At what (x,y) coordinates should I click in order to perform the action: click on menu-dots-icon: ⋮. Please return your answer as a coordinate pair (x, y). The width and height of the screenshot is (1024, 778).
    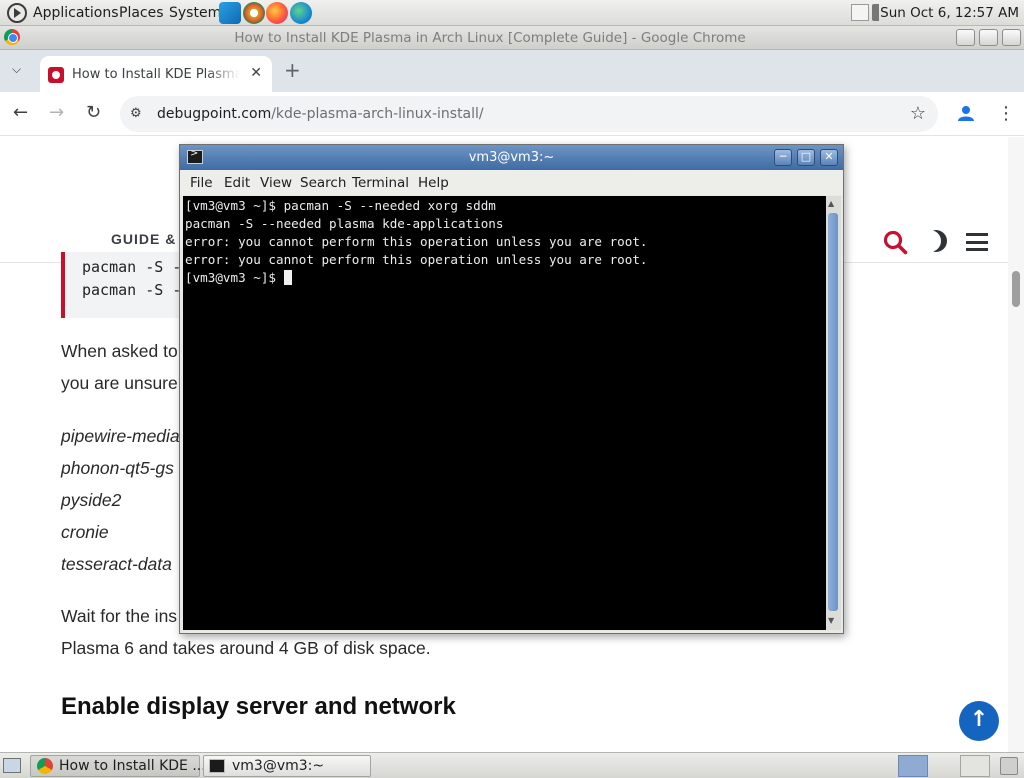
    Looking at the image, I should click on (1006, 113).